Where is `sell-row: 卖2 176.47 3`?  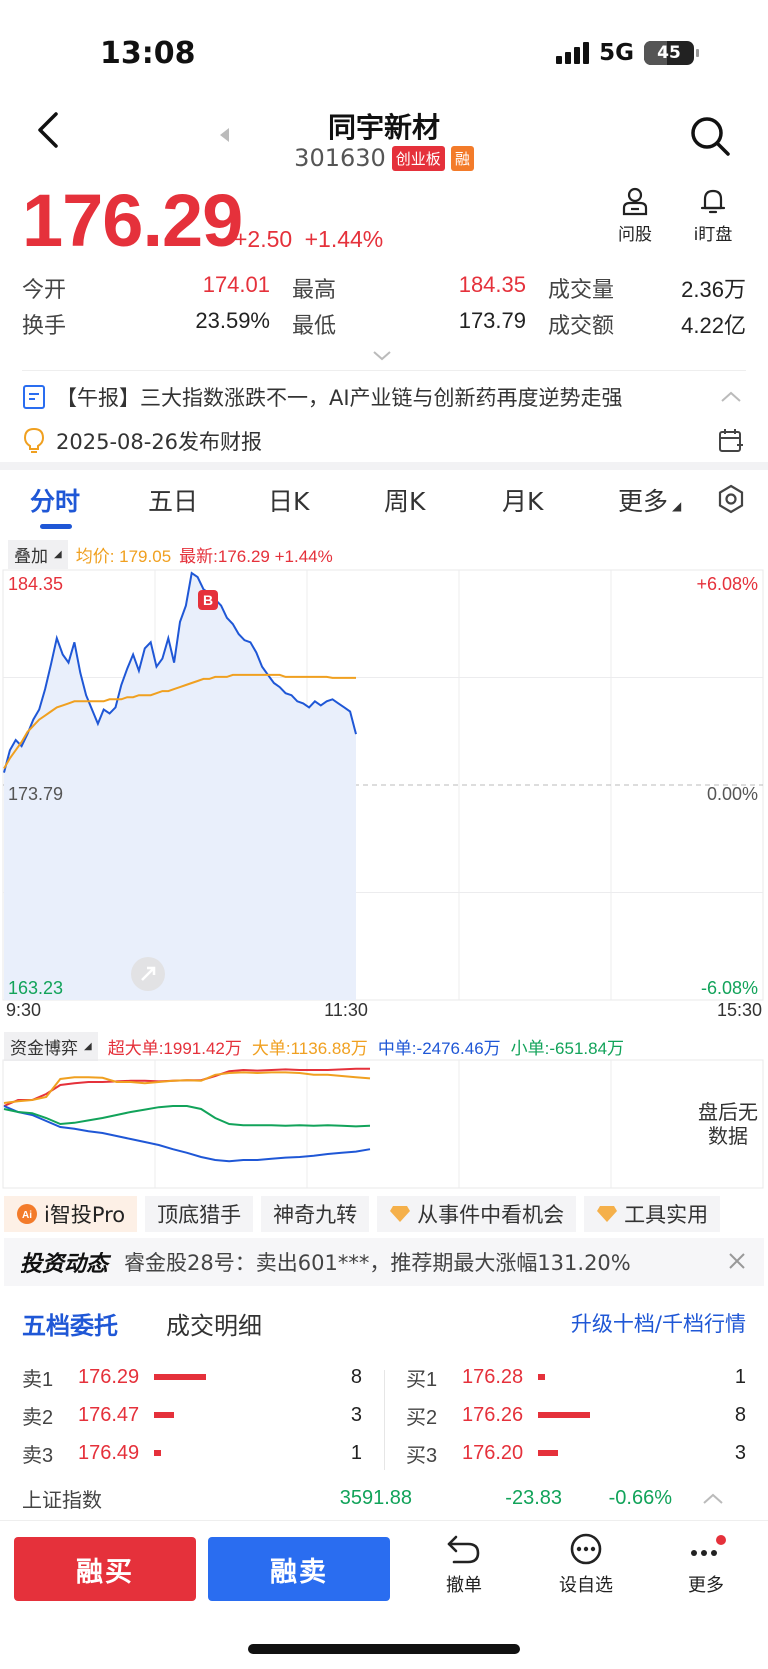 sell-row: 卖2 176.47 3 is located at coordinates (192, 1416).